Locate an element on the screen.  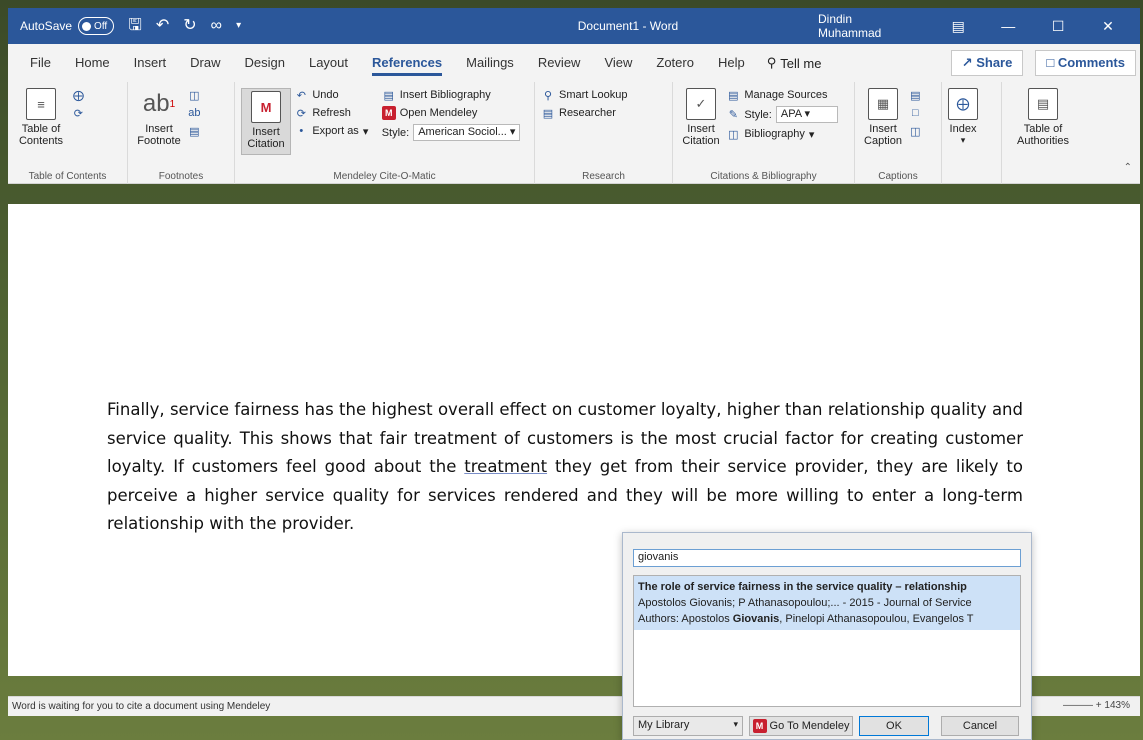
save-icon: 🖫 is located at coordinates (135, 26).